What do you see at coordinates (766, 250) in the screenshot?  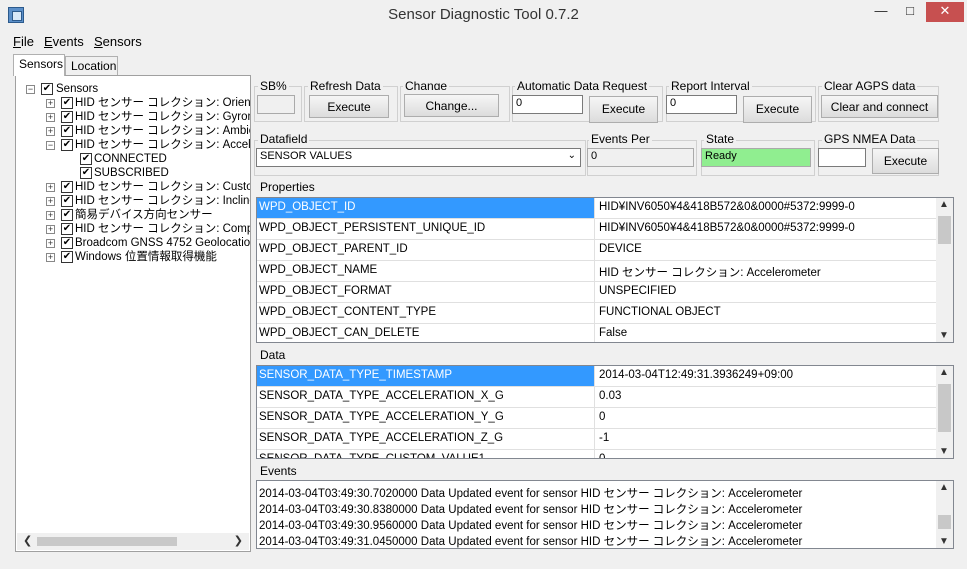 I see `property-value: DEVICE` at bounding box center [766, 250].